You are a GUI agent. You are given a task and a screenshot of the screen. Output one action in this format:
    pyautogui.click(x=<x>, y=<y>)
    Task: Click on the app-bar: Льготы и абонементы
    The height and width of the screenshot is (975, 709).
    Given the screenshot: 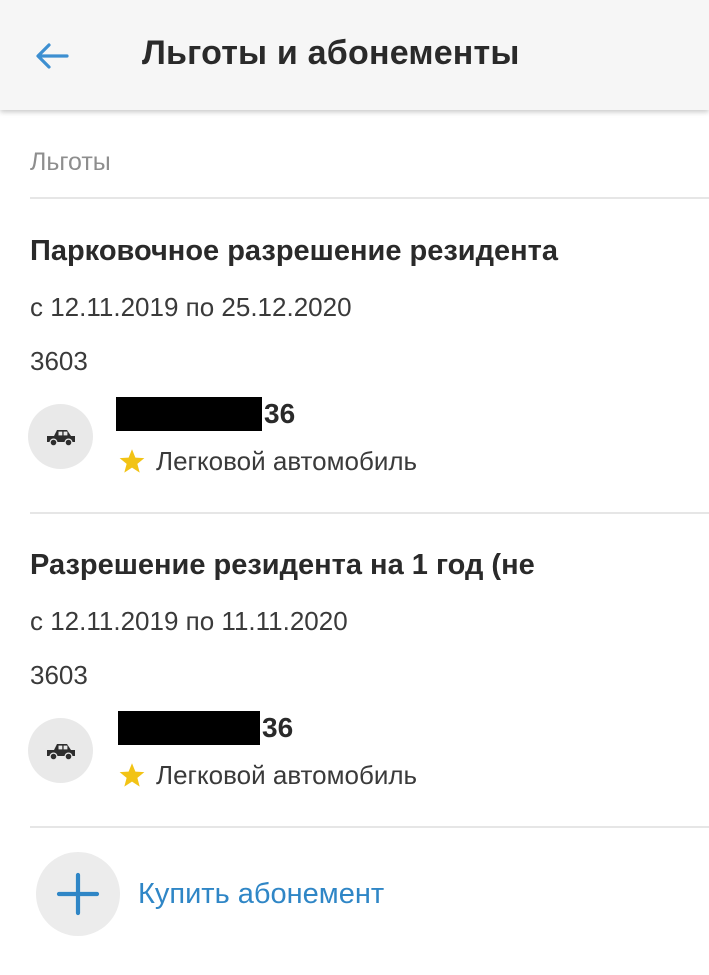 What is the action you would take?
    pyautogui.click(x=354, y=55)
    